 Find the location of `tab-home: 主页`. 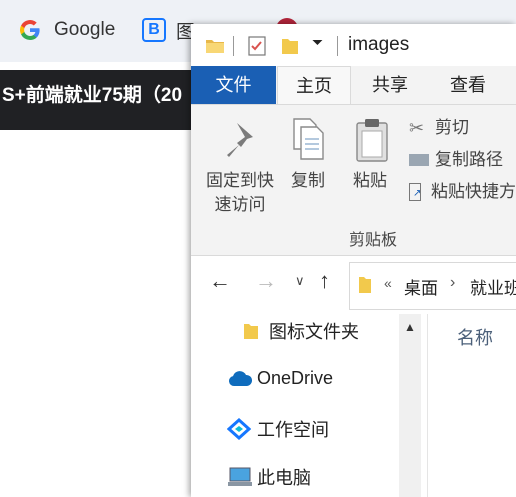

tab-home: 主页 is located at coordinates (314, 85).